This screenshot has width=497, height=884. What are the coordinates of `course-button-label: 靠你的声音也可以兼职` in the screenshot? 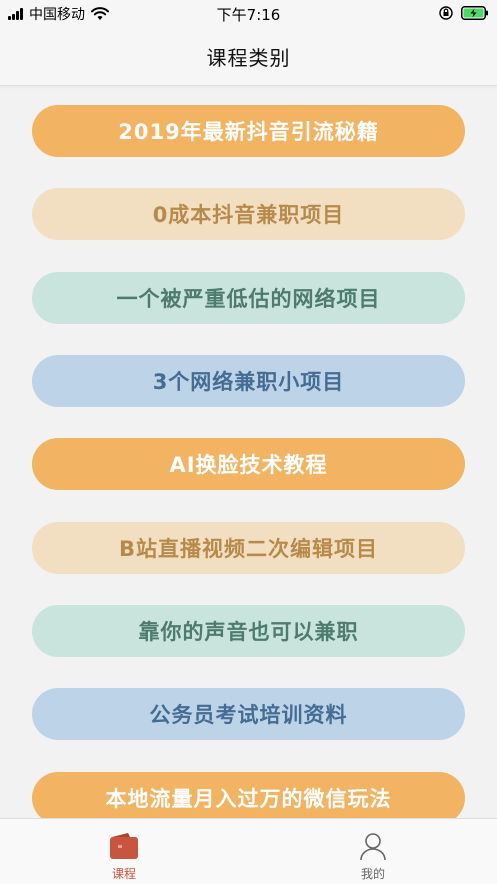 It's located at (248, 632).